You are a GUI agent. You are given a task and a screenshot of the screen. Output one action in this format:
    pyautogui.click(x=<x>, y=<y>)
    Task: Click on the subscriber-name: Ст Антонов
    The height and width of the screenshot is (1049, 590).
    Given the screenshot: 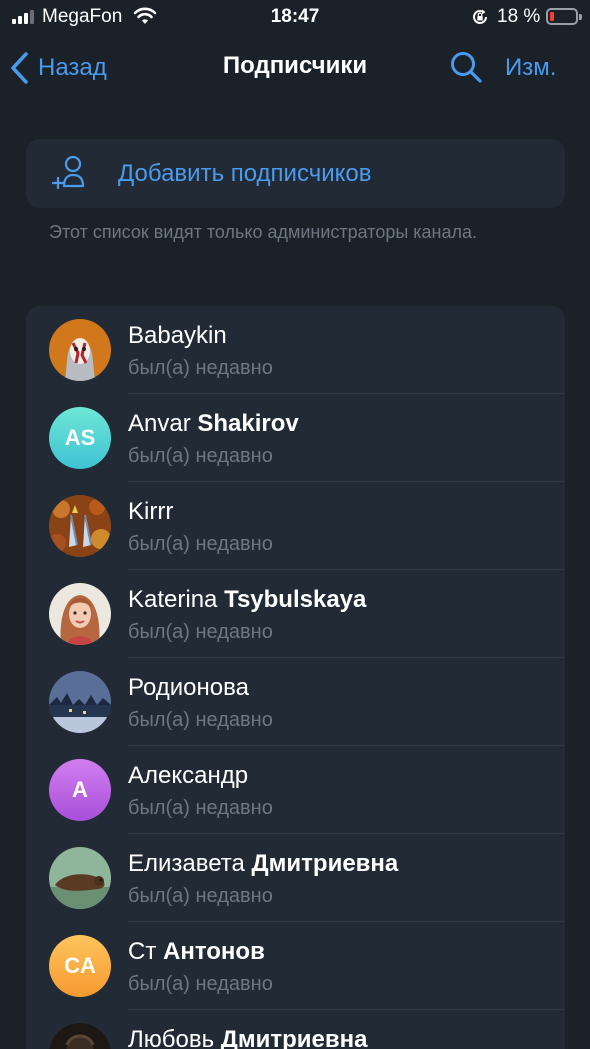 What is the action you would take?
    pyautogui.click(x=196, y=951)
    